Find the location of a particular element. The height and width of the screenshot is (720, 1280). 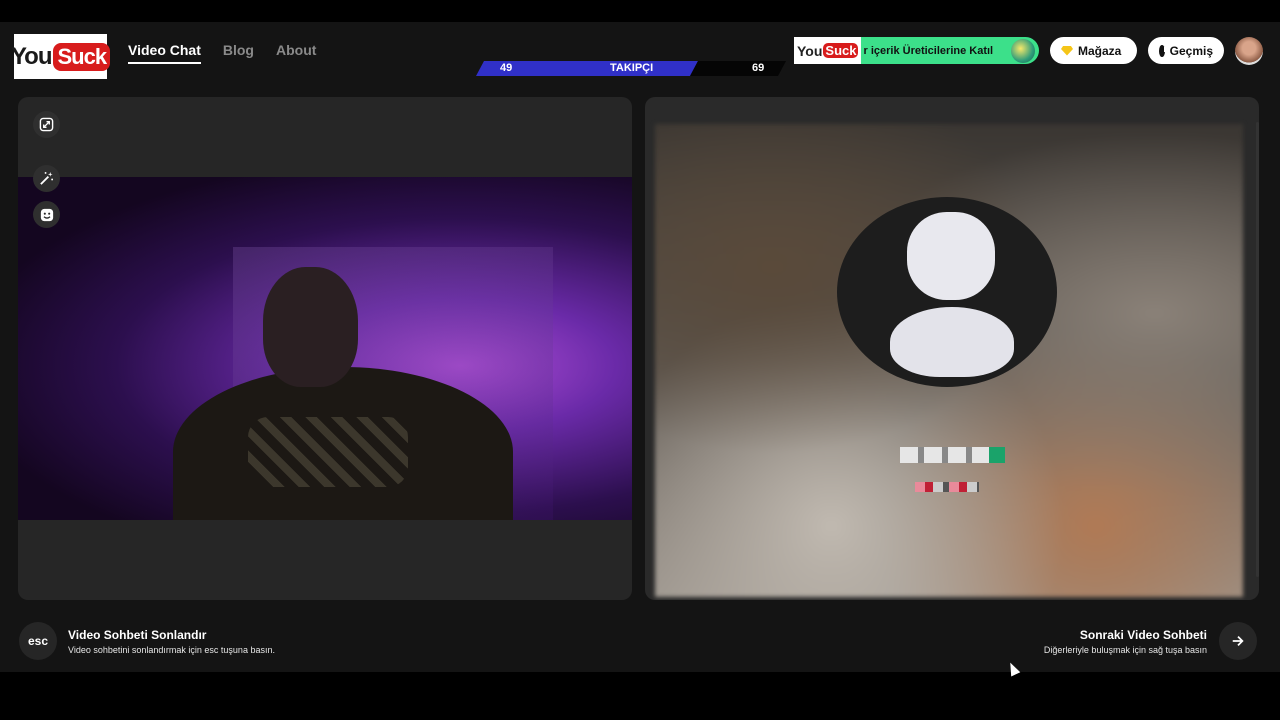

emoji-button is located at coordinates (46, 214).